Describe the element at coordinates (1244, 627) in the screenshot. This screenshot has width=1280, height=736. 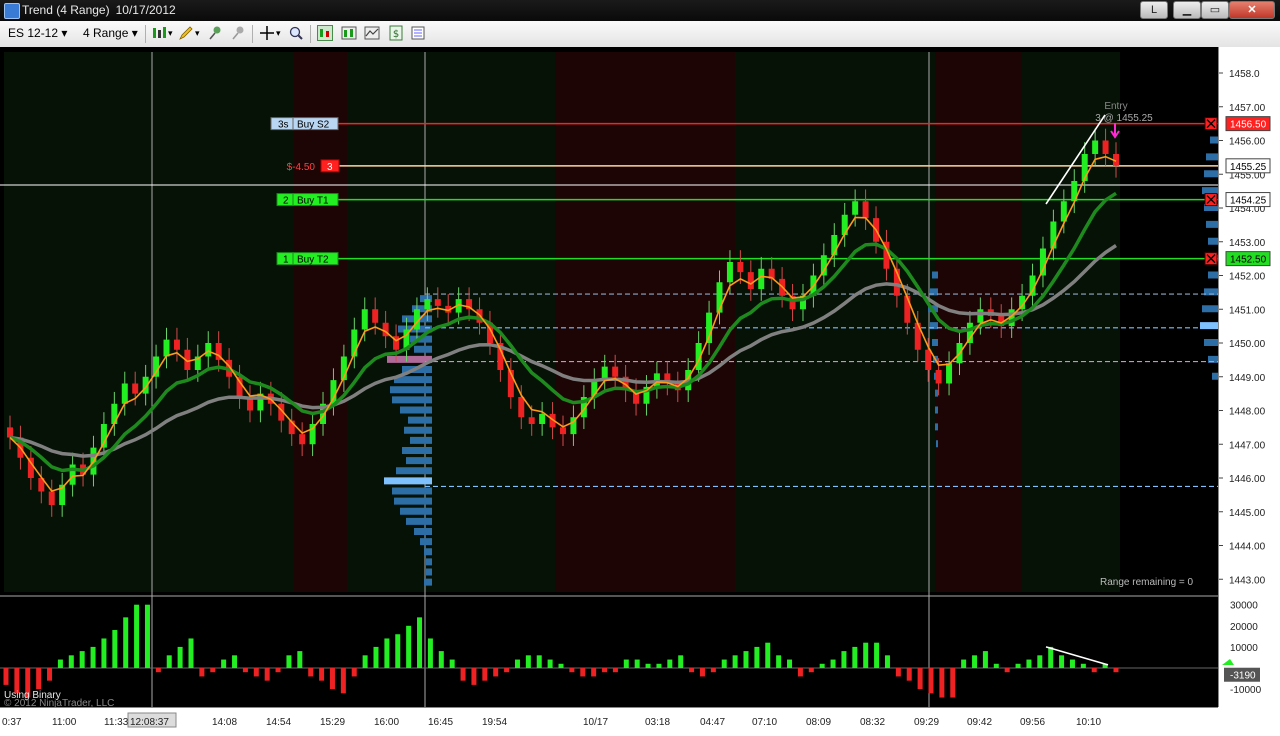
I see `oscillator-tick-label: 20000` at that location.